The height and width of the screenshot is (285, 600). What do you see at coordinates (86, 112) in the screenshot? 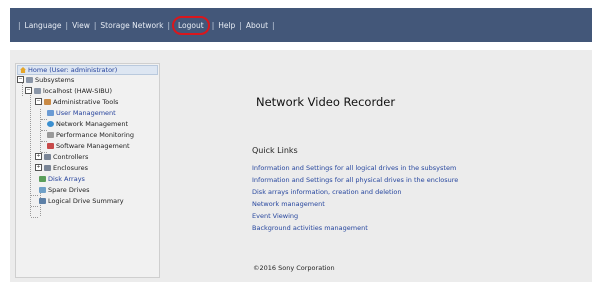
I see `tree-user-management-label: User Management` at bounding box center [86, 112].